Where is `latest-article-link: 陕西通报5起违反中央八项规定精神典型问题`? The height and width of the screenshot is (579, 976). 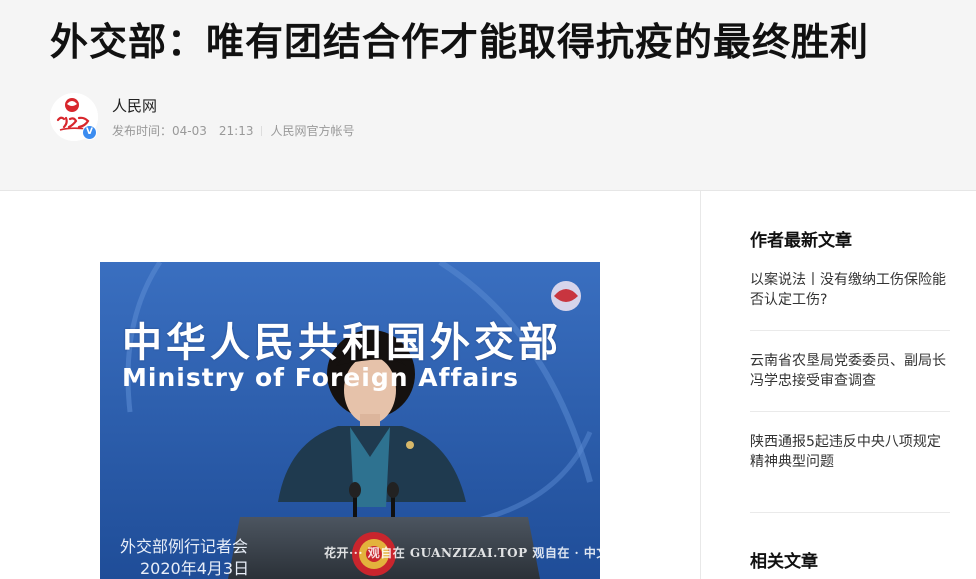 latest-article-link: 陕西通报5起违反中央八项规定精神典型问题 is located at coordinates (850, 452).